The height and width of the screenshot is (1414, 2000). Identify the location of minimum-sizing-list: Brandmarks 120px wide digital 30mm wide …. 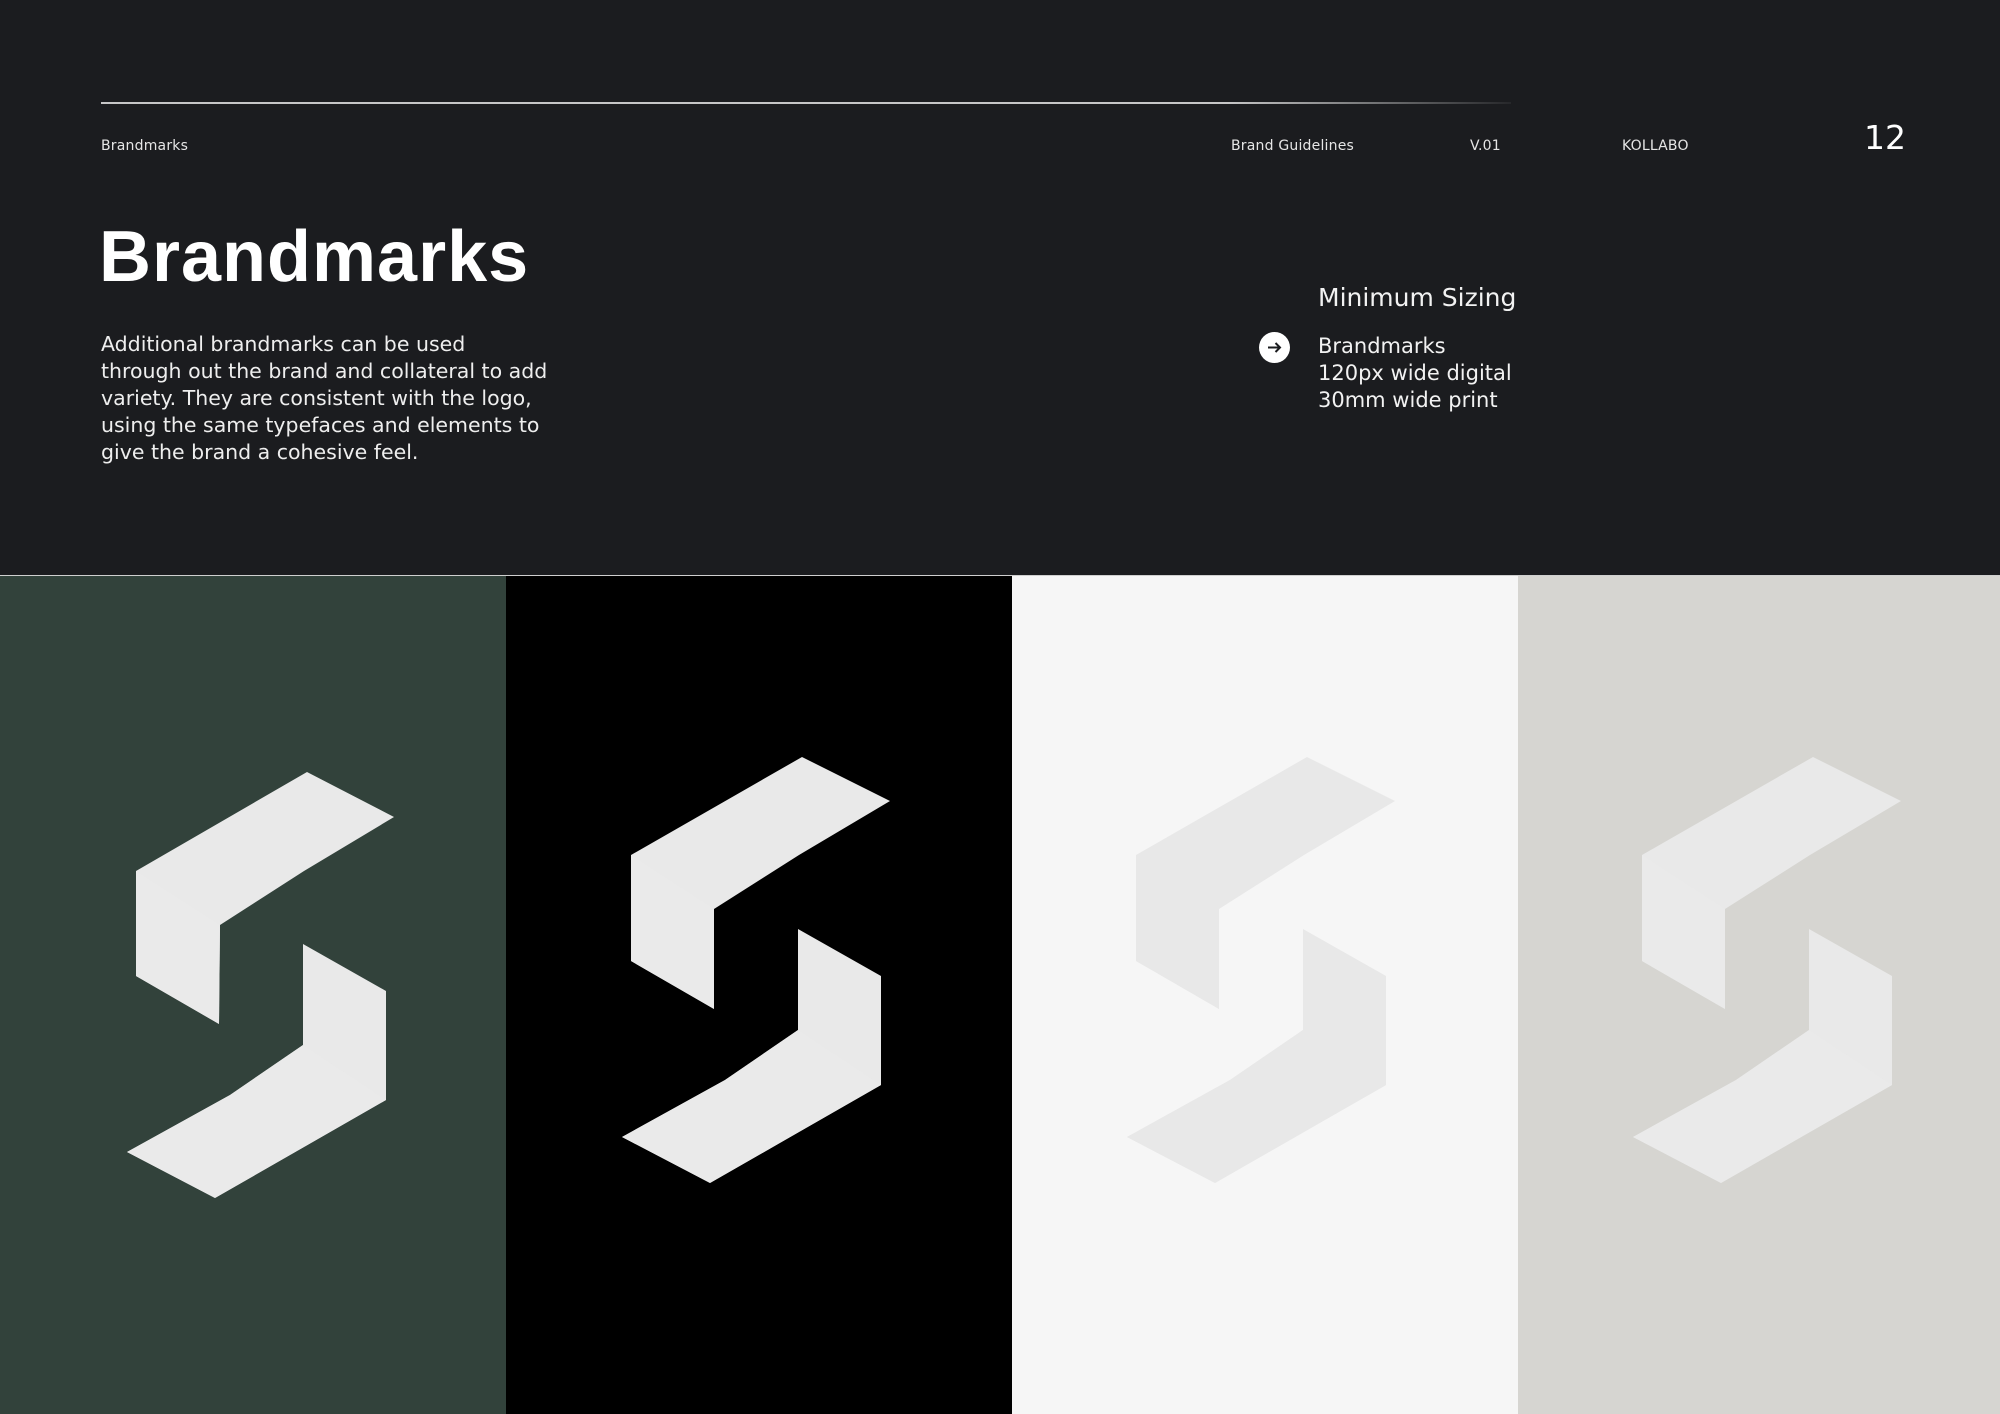
(1415, 373).